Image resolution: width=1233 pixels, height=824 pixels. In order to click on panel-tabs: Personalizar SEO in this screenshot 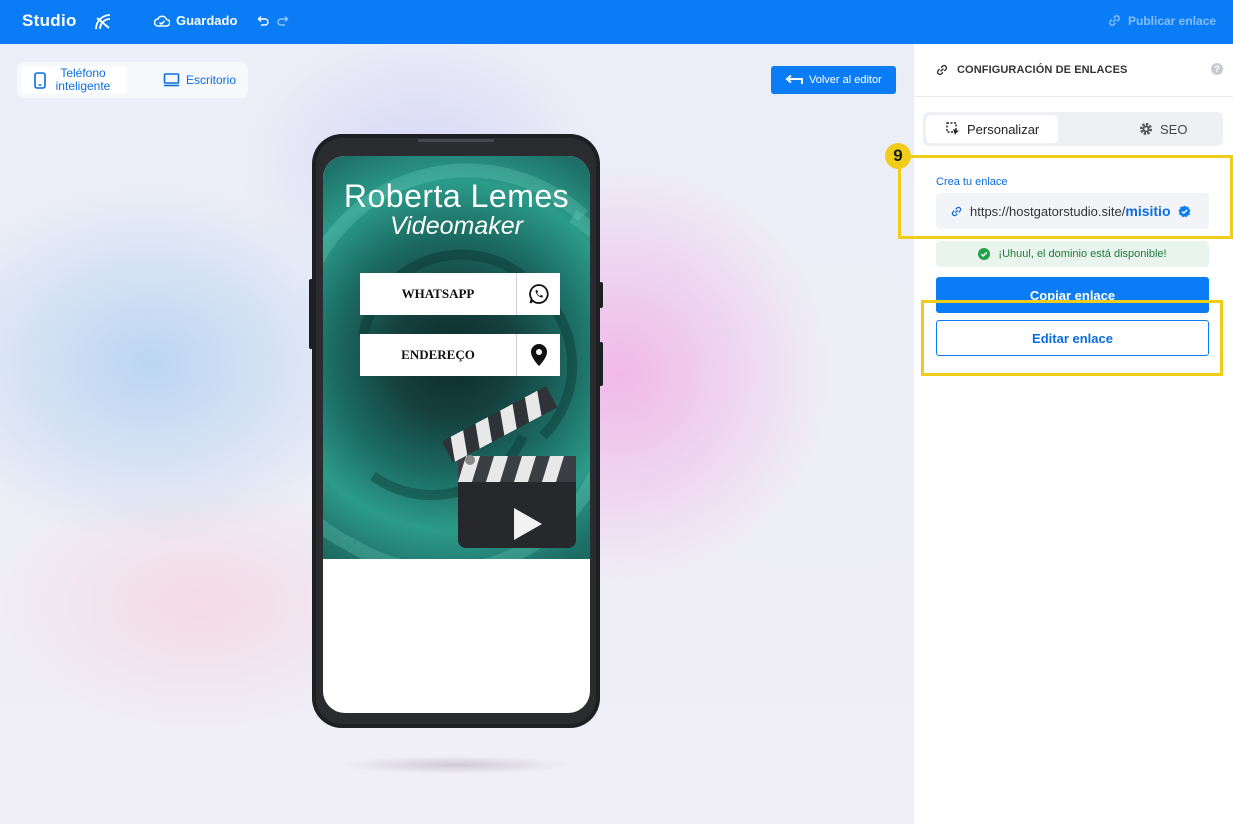, I will do `click(1073, 129)`.